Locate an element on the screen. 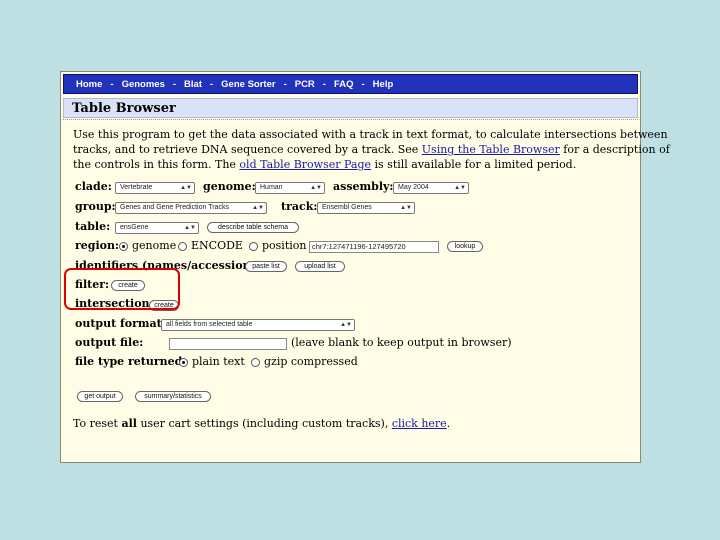  clade-label: clade: is located at coordinates (93, 186).